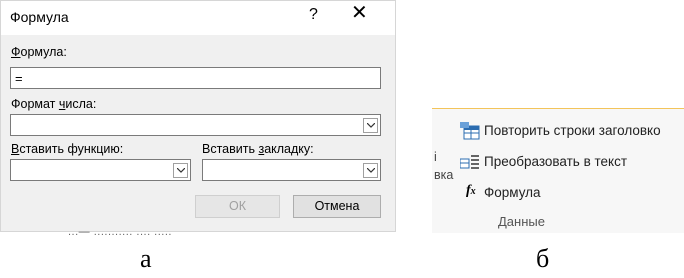 Image resolution: width=684 pixels, height=278 pixels. Describe the element at coordinates (195, 125) in the screenshot. I see `number-format-select` at that location.